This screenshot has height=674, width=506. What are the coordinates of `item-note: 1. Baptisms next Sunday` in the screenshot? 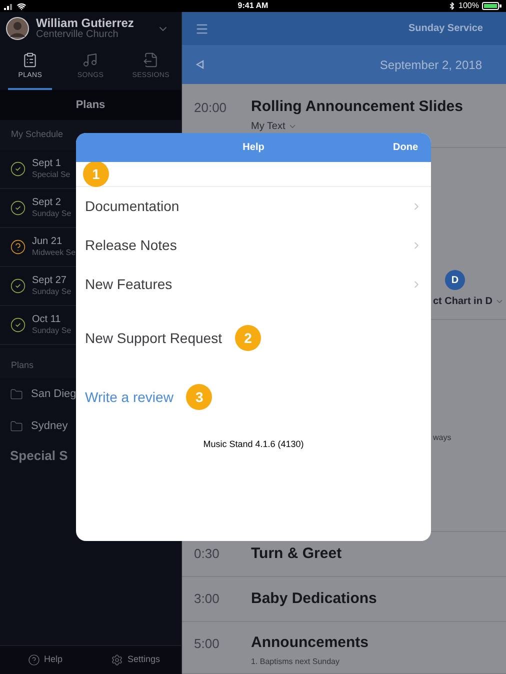 It's located at (295, 662).